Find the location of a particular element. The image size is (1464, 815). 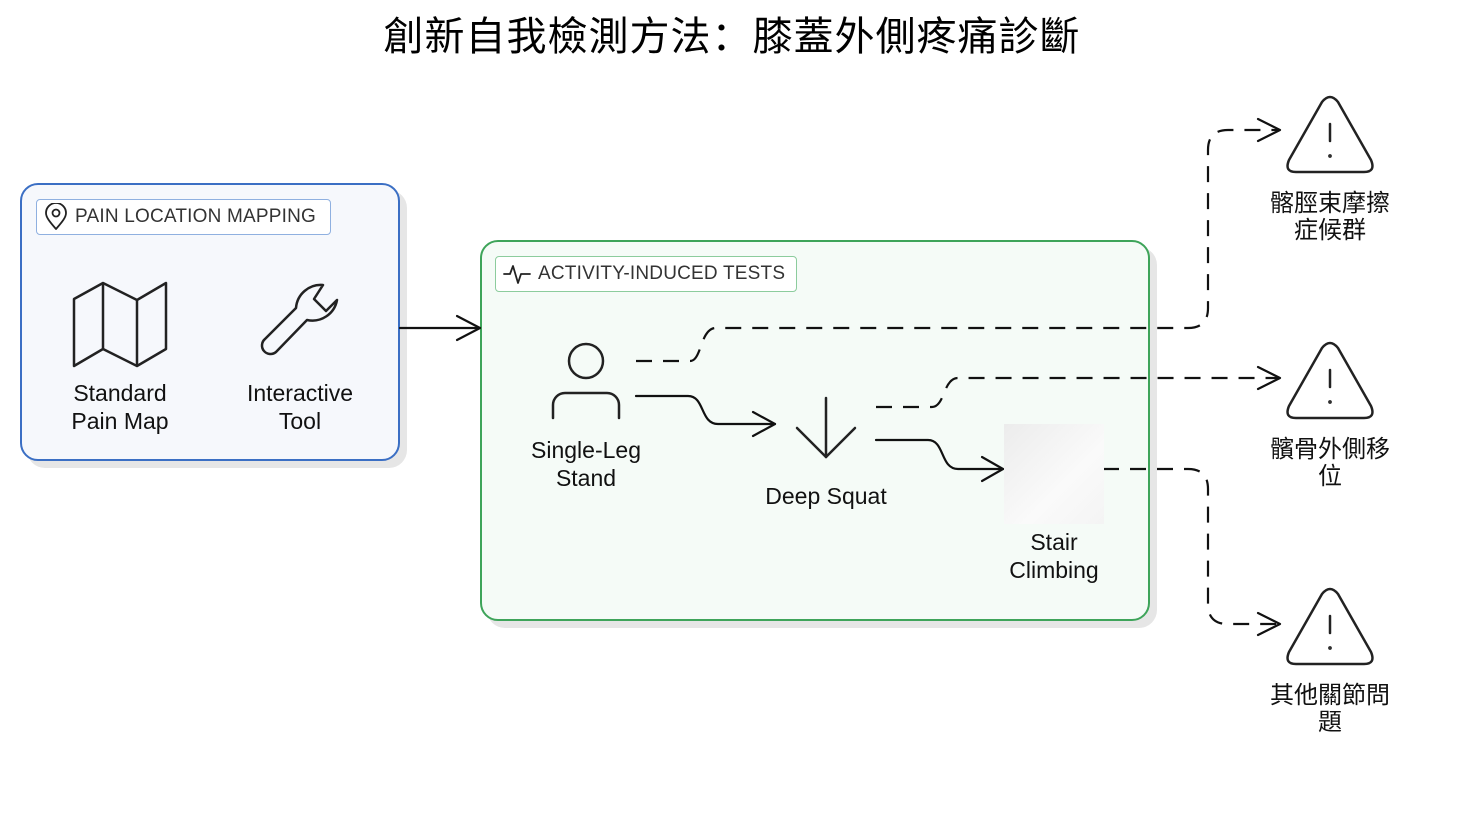

node-label-line: Stair is located at coordinates (1054, 542).